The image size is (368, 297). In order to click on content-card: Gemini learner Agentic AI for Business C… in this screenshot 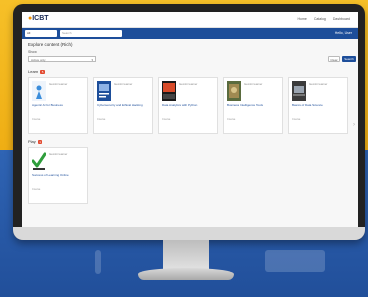, I will do `click(58, 105)`.